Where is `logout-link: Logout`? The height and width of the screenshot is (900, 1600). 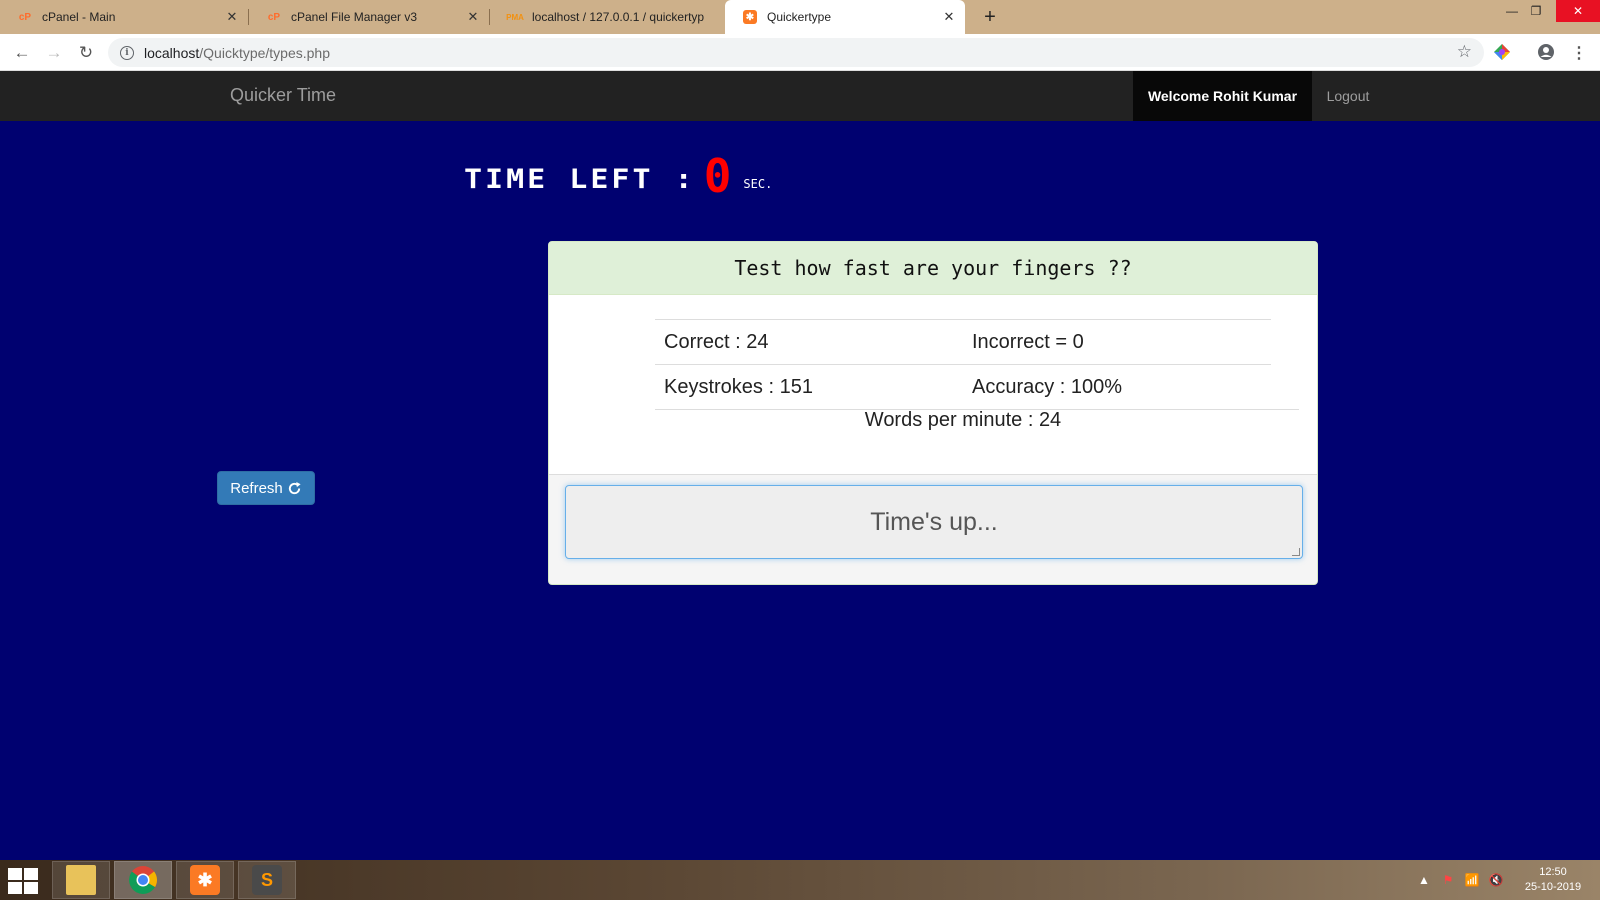 logout-link: Logout is located at coordinates (1348, 96).